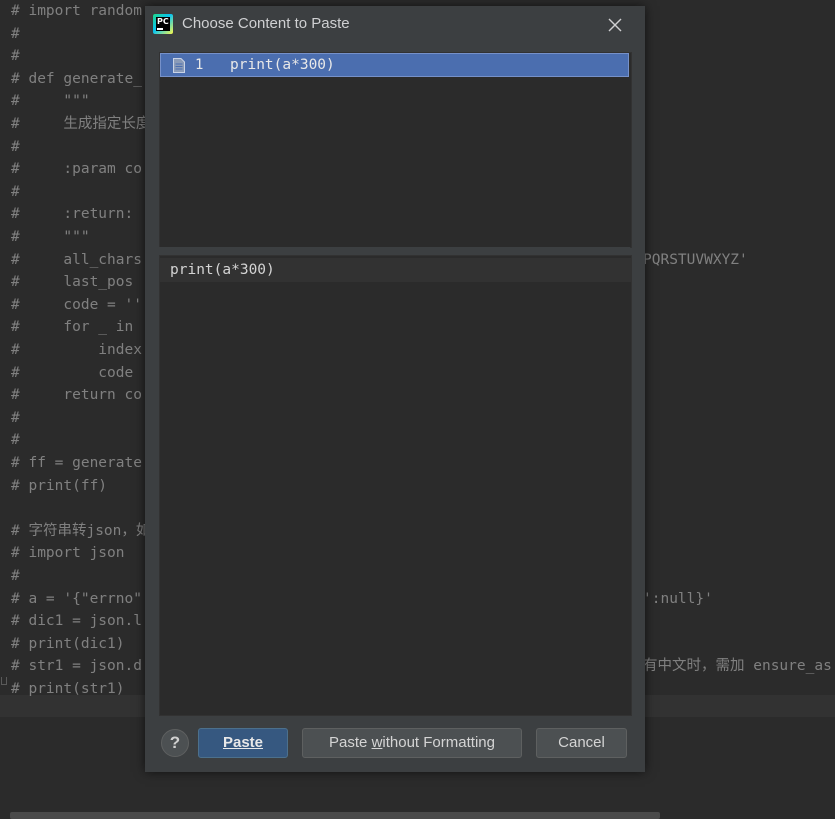  I want to click on preview-text: print(a*300), so click(222, 270).